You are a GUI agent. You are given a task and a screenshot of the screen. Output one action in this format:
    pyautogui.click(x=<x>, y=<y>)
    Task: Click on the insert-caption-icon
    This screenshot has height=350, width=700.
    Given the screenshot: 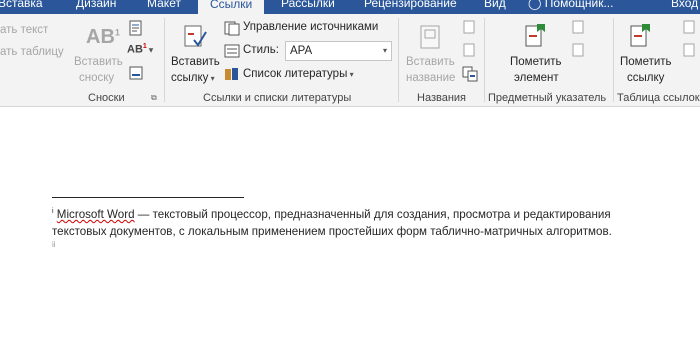 What is the action you would take?
    pyautogui.click(x=430, y=37)
    